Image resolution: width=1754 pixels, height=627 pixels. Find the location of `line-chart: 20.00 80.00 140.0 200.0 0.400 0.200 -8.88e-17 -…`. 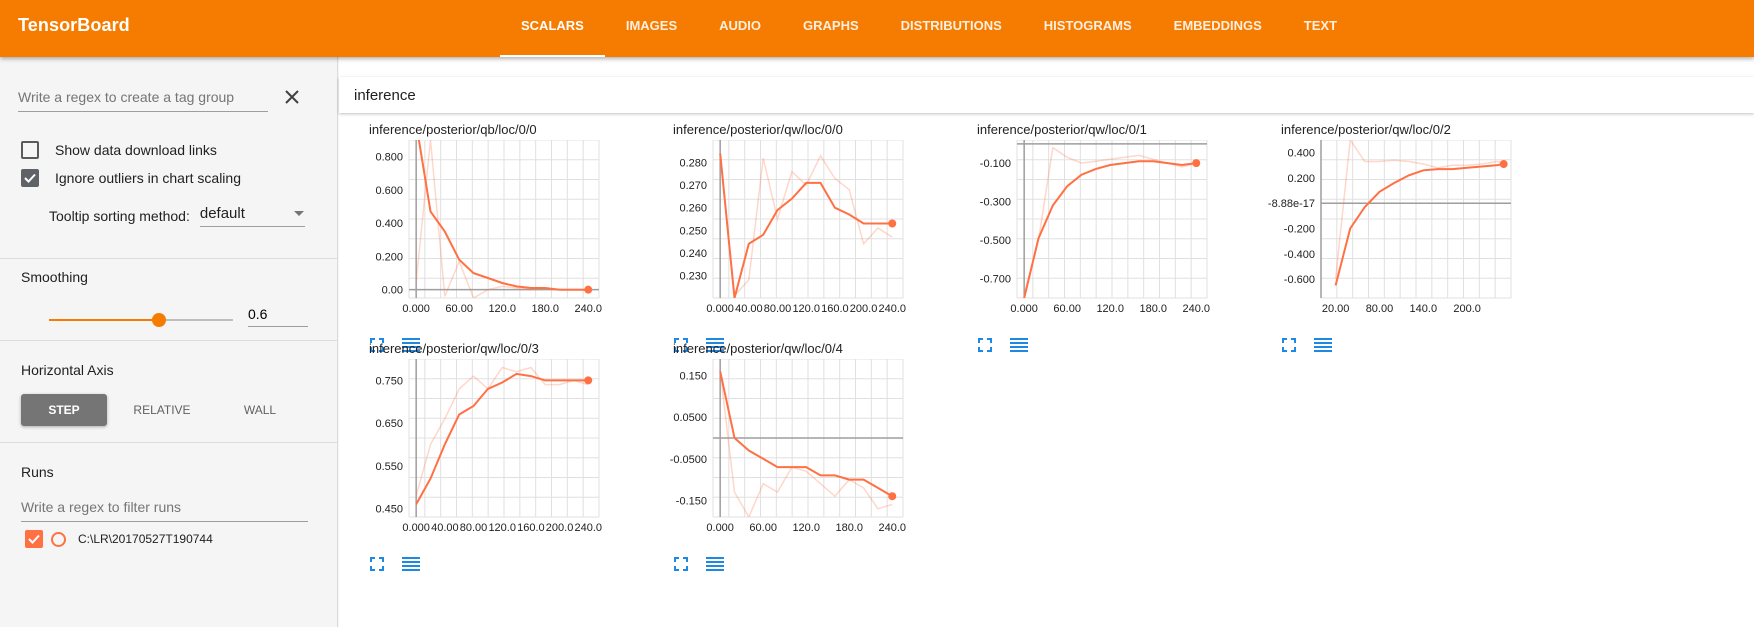

line-chart: 20.00 80.00 140.0 200.0 0.400 0.200 -8.88e-17 -… is located at coordinates (1396, 235).